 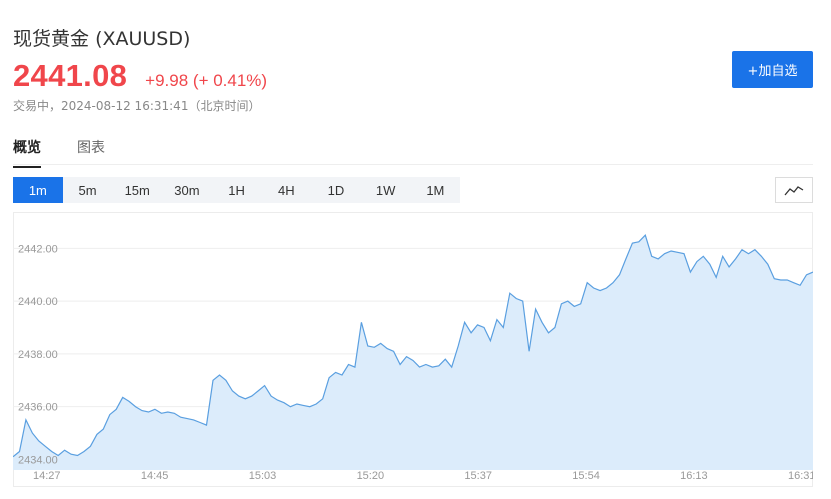 I want to click on x-tick-label: 16:13, so click(x=694, y=476).